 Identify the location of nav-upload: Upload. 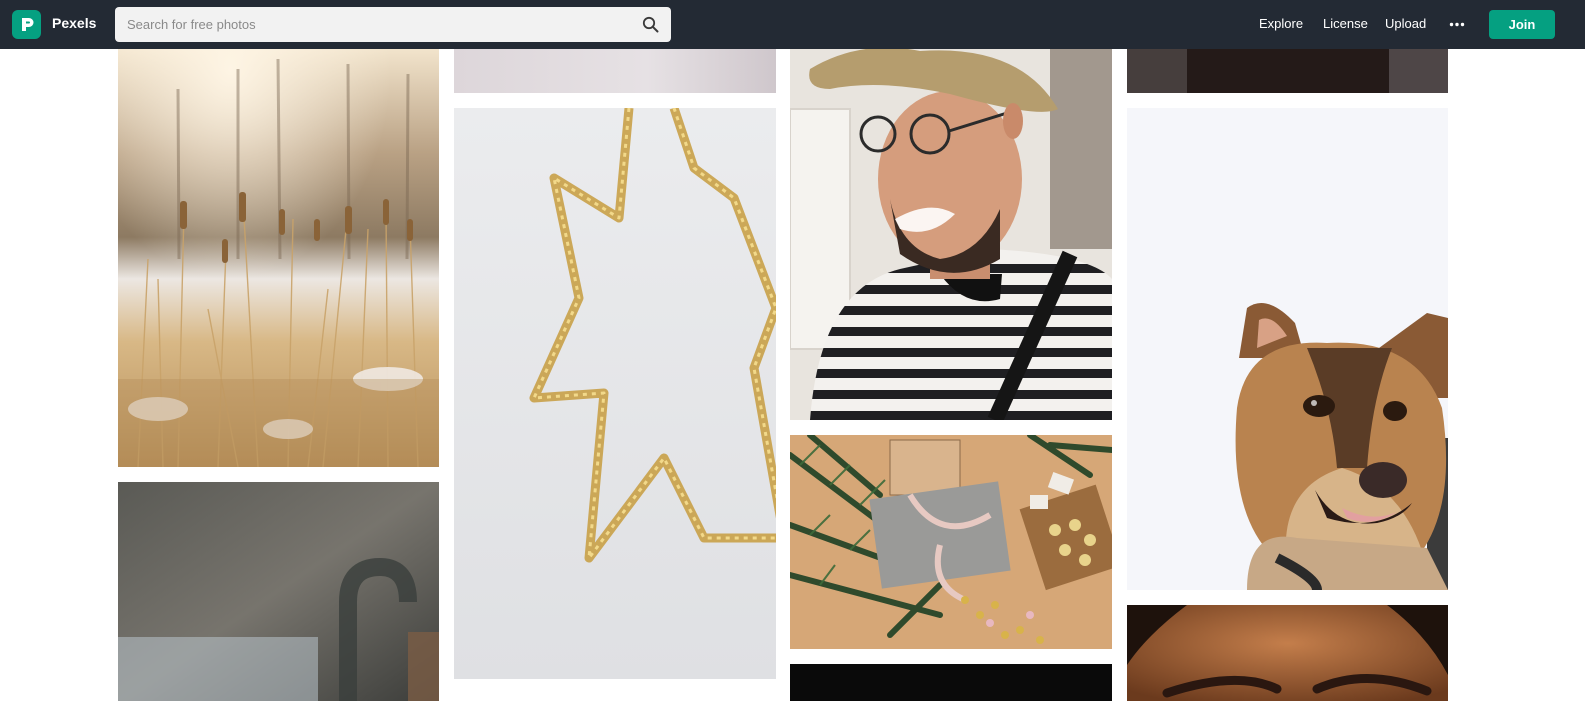
(1405, 23).